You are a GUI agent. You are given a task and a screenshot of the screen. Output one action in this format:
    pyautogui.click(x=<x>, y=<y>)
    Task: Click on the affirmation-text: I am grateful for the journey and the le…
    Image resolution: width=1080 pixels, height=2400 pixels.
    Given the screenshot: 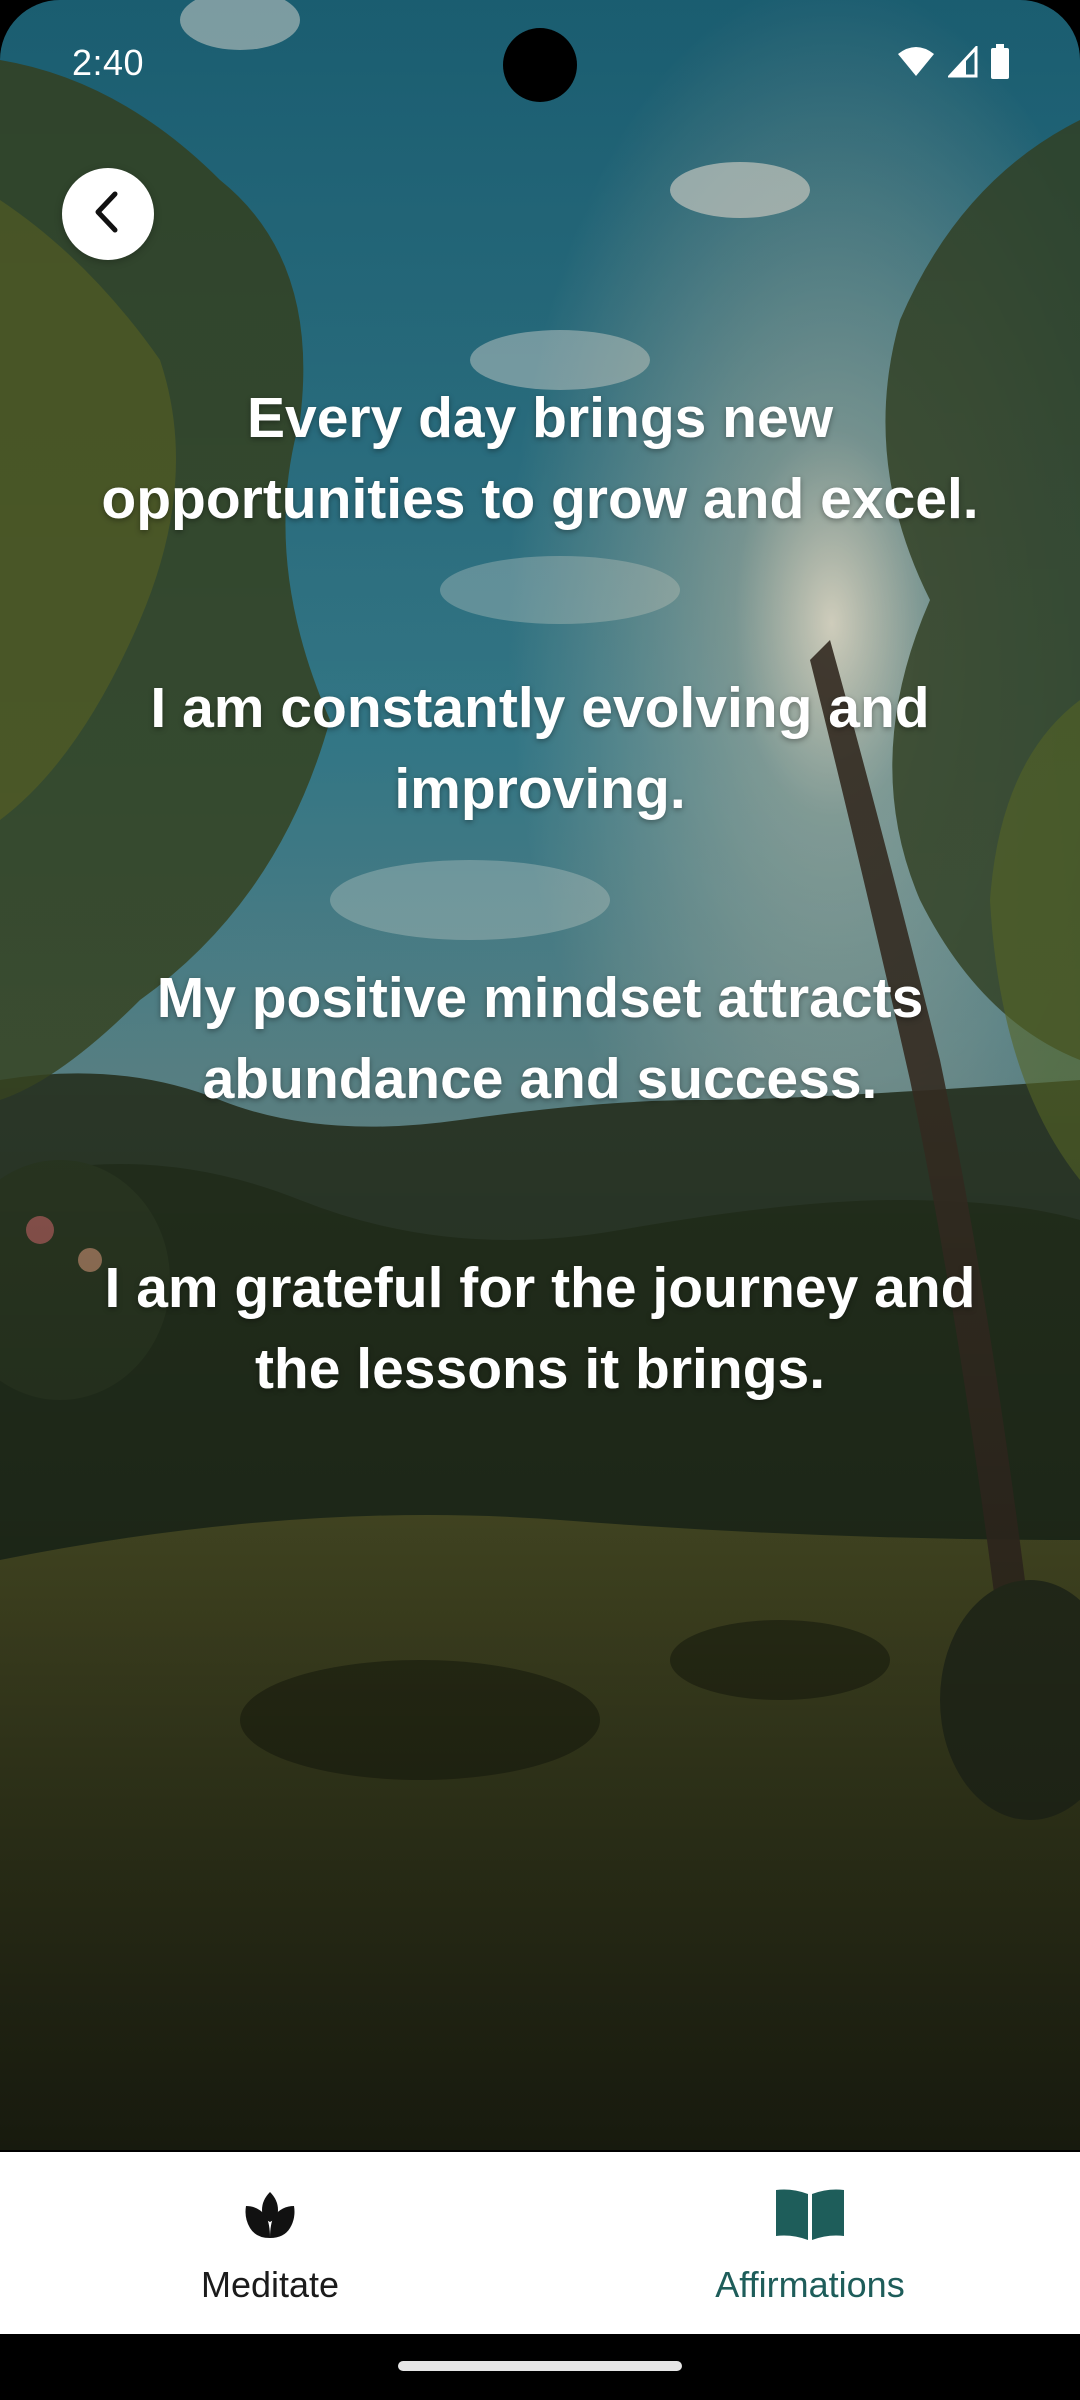 What is the action you would take?
    pyautogui.click(x=540, y=1328)
    